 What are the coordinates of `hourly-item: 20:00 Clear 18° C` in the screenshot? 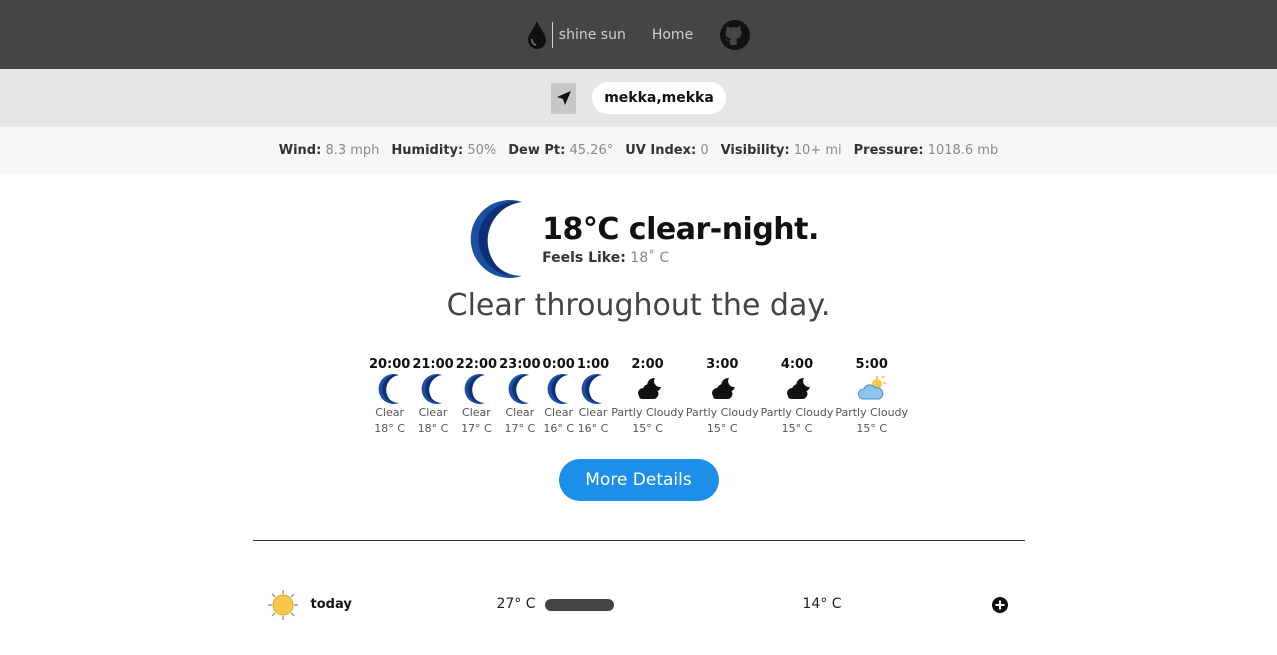 It's located at (389, 396).